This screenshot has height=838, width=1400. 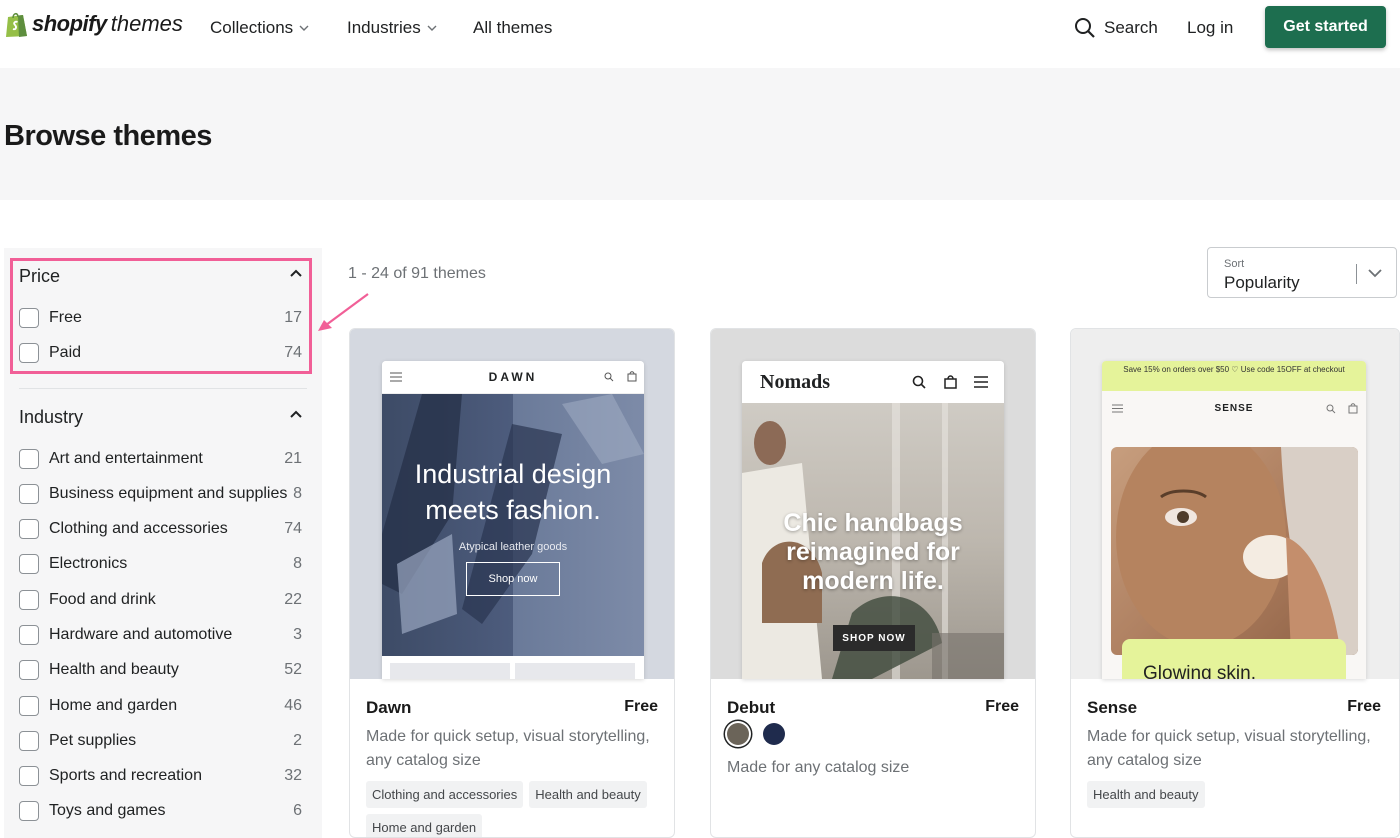 What do you see at coordinates (384, 27) in the screenshot?
I see `nav-industries-label: Industries` at bounding box center [384, 27].